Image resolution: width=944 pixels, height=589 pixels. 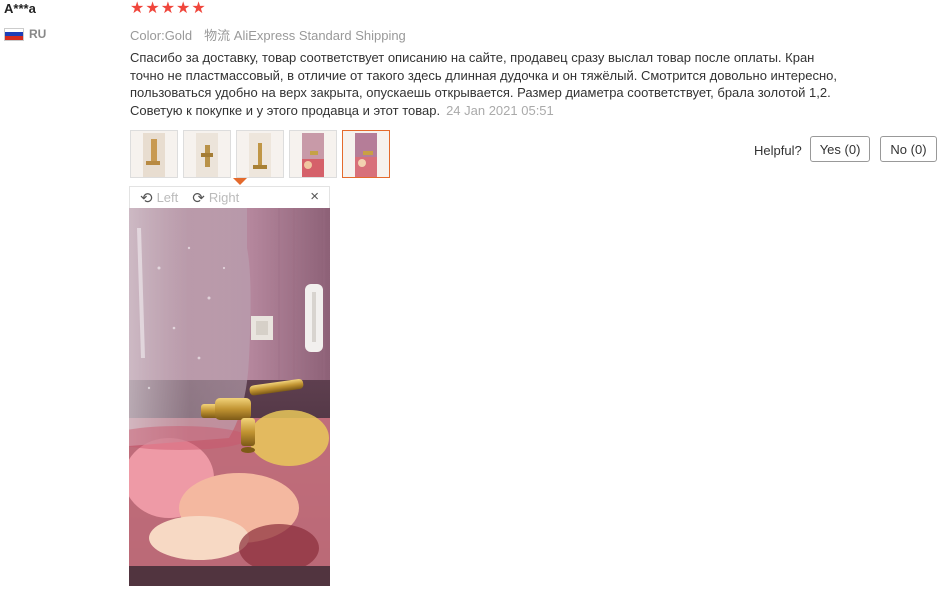 I want to click on reviewer-country: RU, so click(x=25, y=34).